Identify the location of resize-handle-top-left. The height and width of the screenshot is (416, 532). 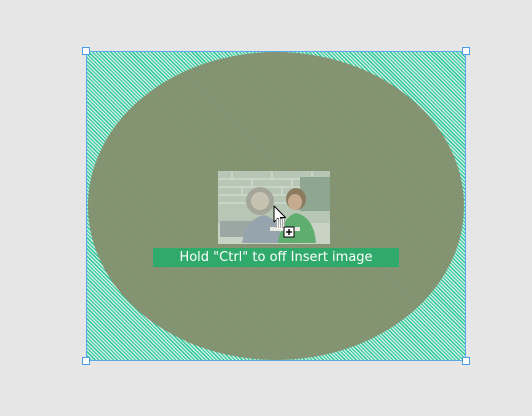
(86, 51).